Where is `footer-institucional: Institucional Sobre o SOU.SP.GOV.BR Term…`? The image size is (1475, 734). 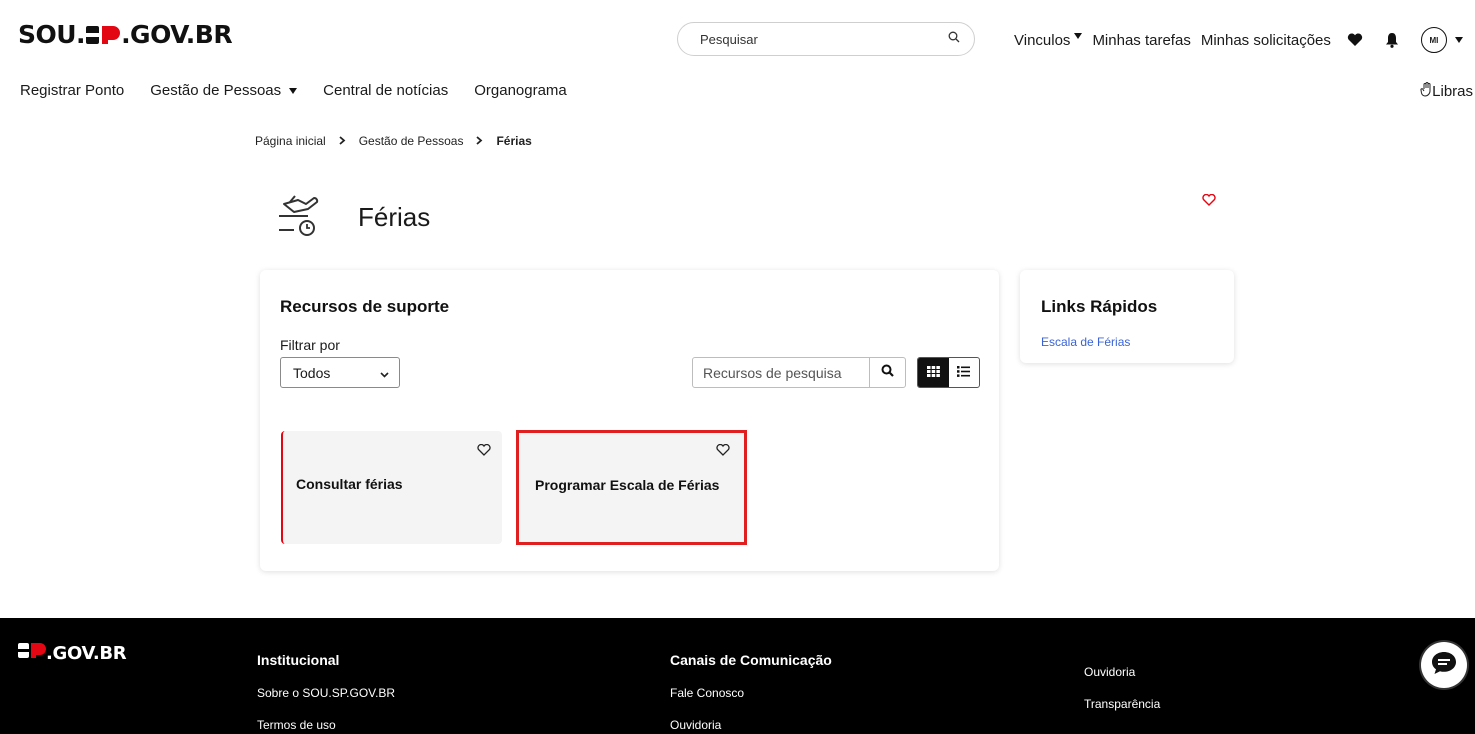
footer-institucional: Institucional Sobre o SOU.SP.GOV.BR Term… is located at coordinates (326, 693).